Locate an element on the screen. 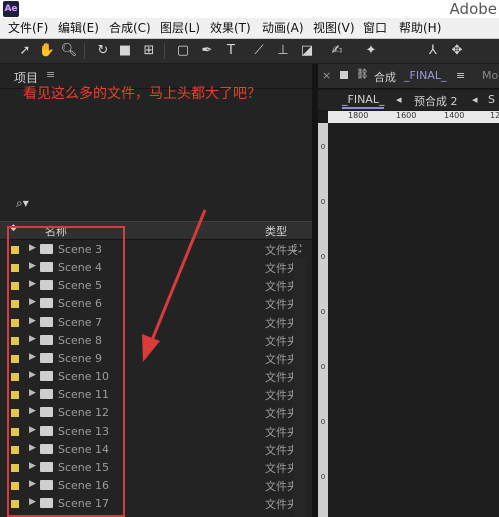 The width and height of the screenshot is (499, 517). ruler-tick-label: 1600 is located at coordinates (406, 115).